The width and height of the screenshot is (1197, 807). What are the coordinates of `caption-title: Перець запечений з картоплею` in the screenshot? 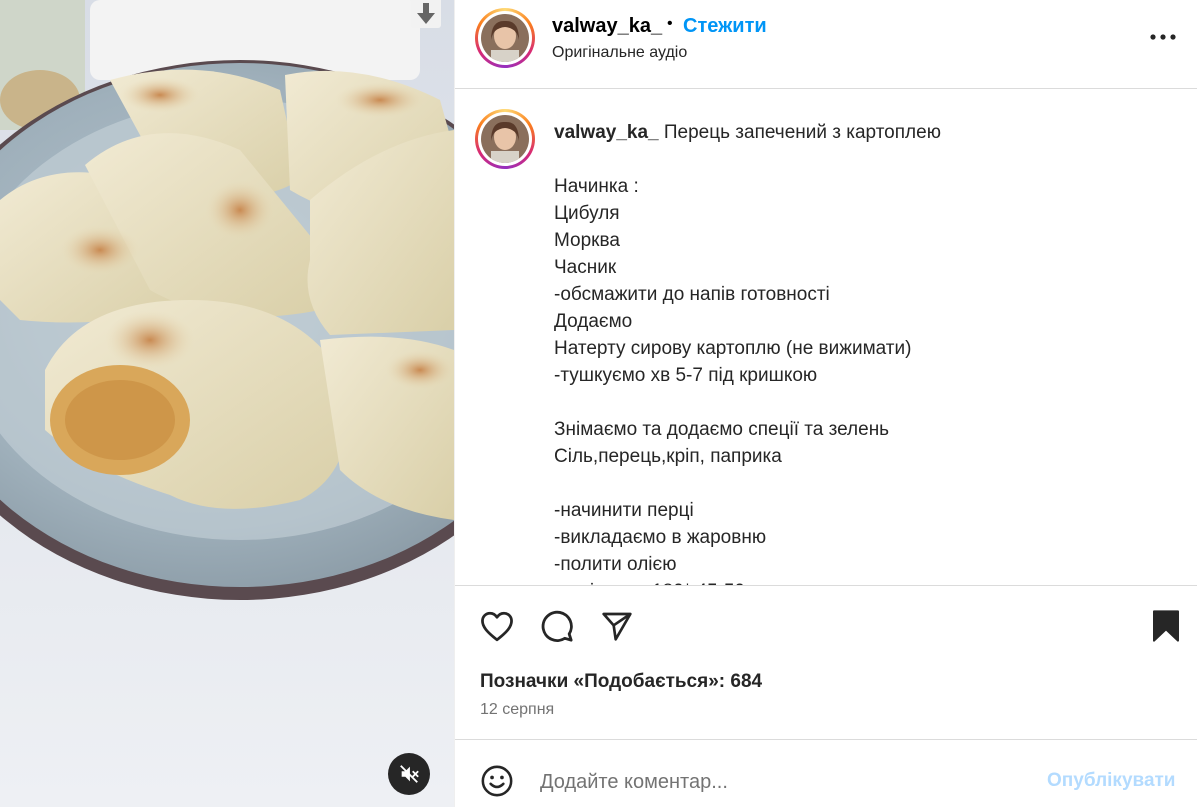 It's located at (802, 132).